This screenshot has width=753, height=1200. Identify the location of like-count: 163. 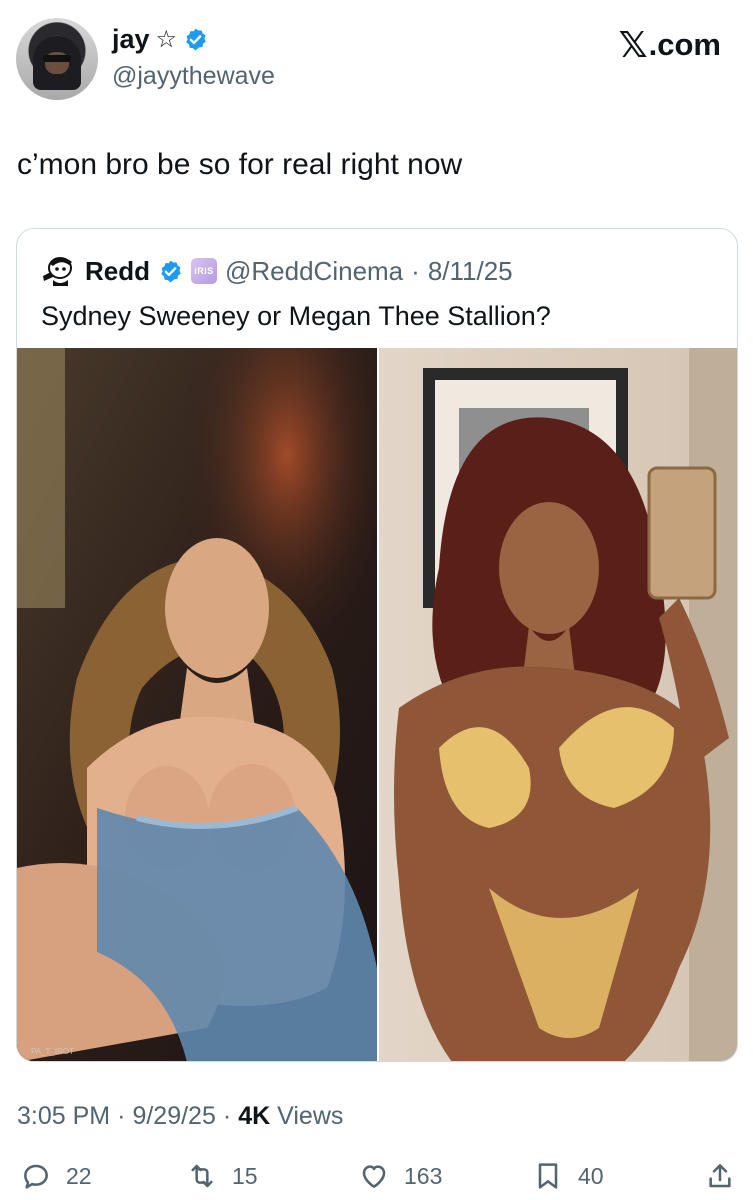
(423, 1175).